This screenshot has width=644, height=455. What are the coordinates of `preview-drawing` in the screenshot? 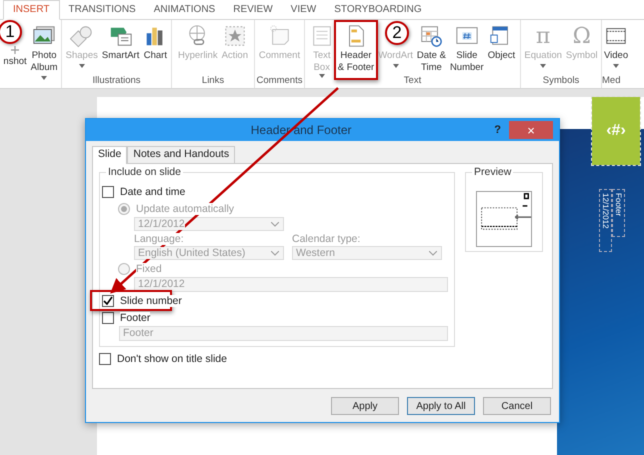 It's located at (504, 219).